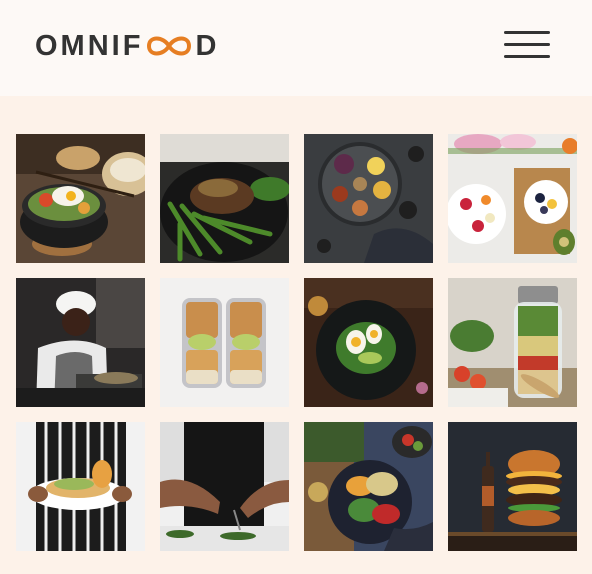  Describe the element at coordinates (224, 342) in the screenshot. I see `meal-prep-containers-photo` at that location.